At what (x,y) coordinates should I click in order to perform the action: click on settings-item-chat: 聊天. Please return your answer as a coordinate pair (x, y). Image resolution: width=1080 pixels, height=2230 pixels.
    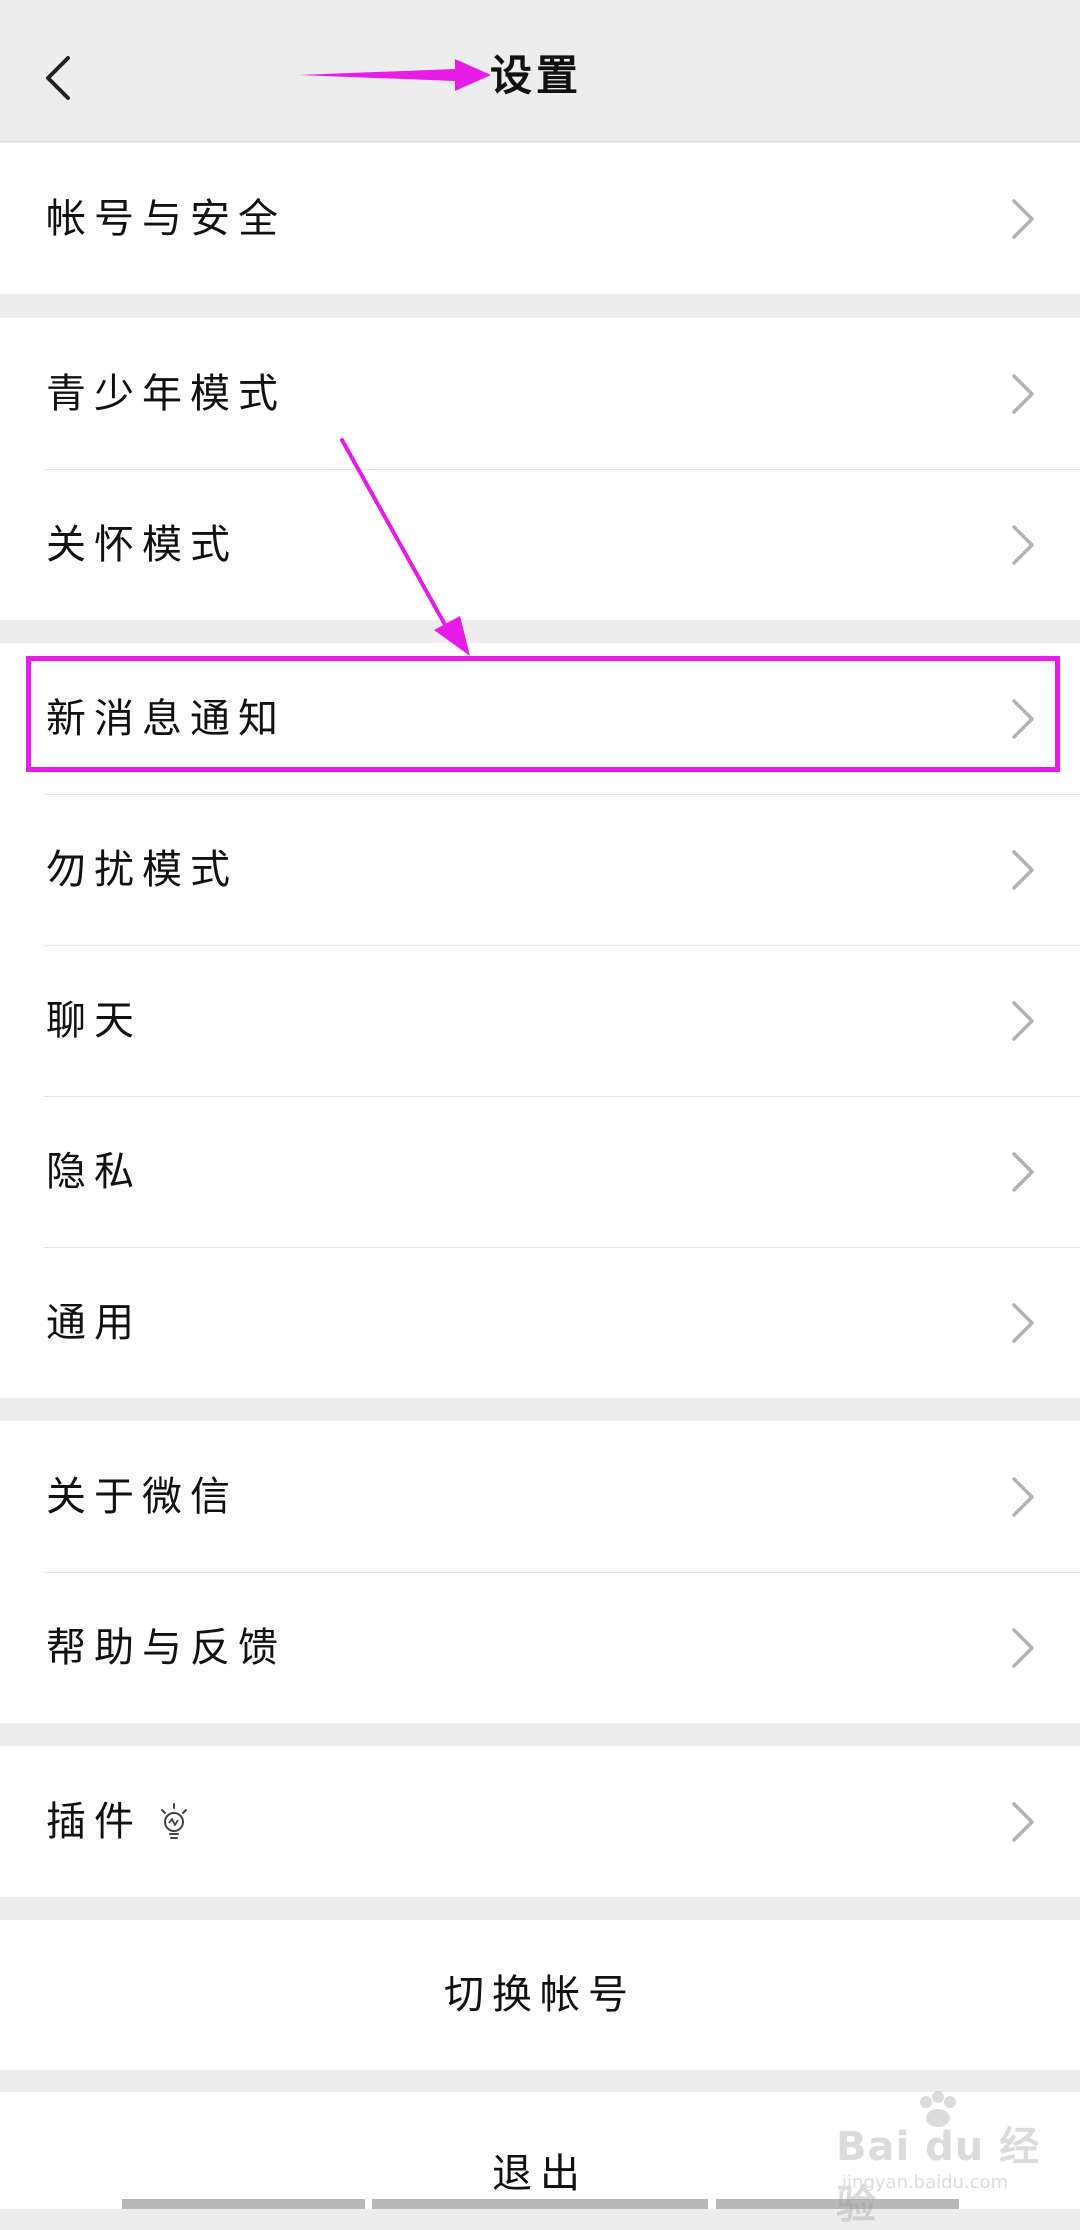
    Looking at the image, I should click on (540, 1020).